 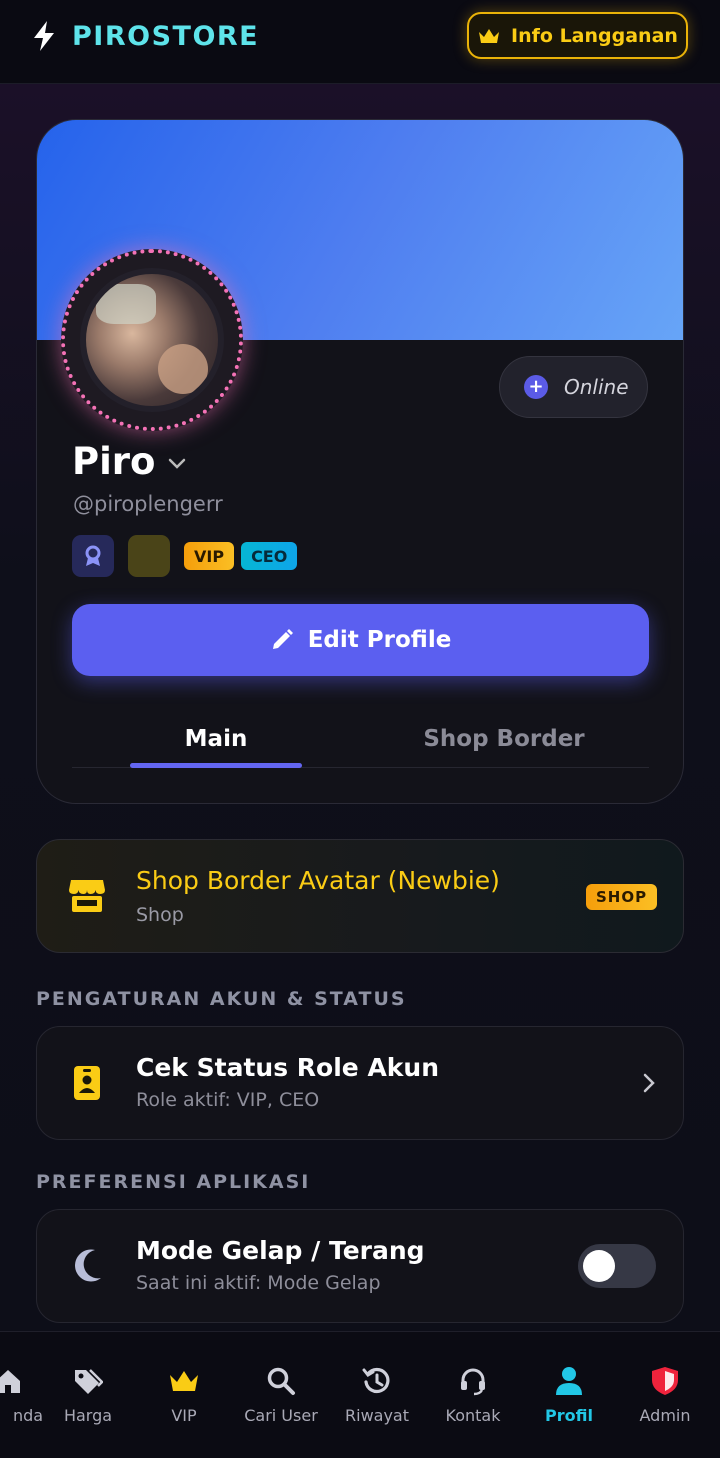 I want to click on profile-tabs: Main Shop Border, so click(x=360, y=739).